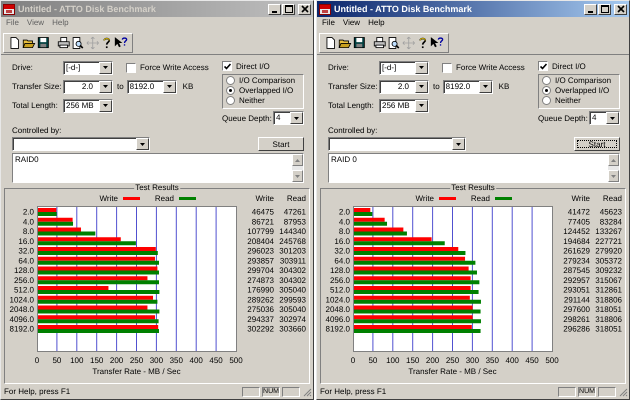 Image resolution: width=630 pixels, height=400 pixels. What do you see at coordinates (297, 176) in the screenshot?
I see `down-arrow-icon` at bounding box center [297, 176].